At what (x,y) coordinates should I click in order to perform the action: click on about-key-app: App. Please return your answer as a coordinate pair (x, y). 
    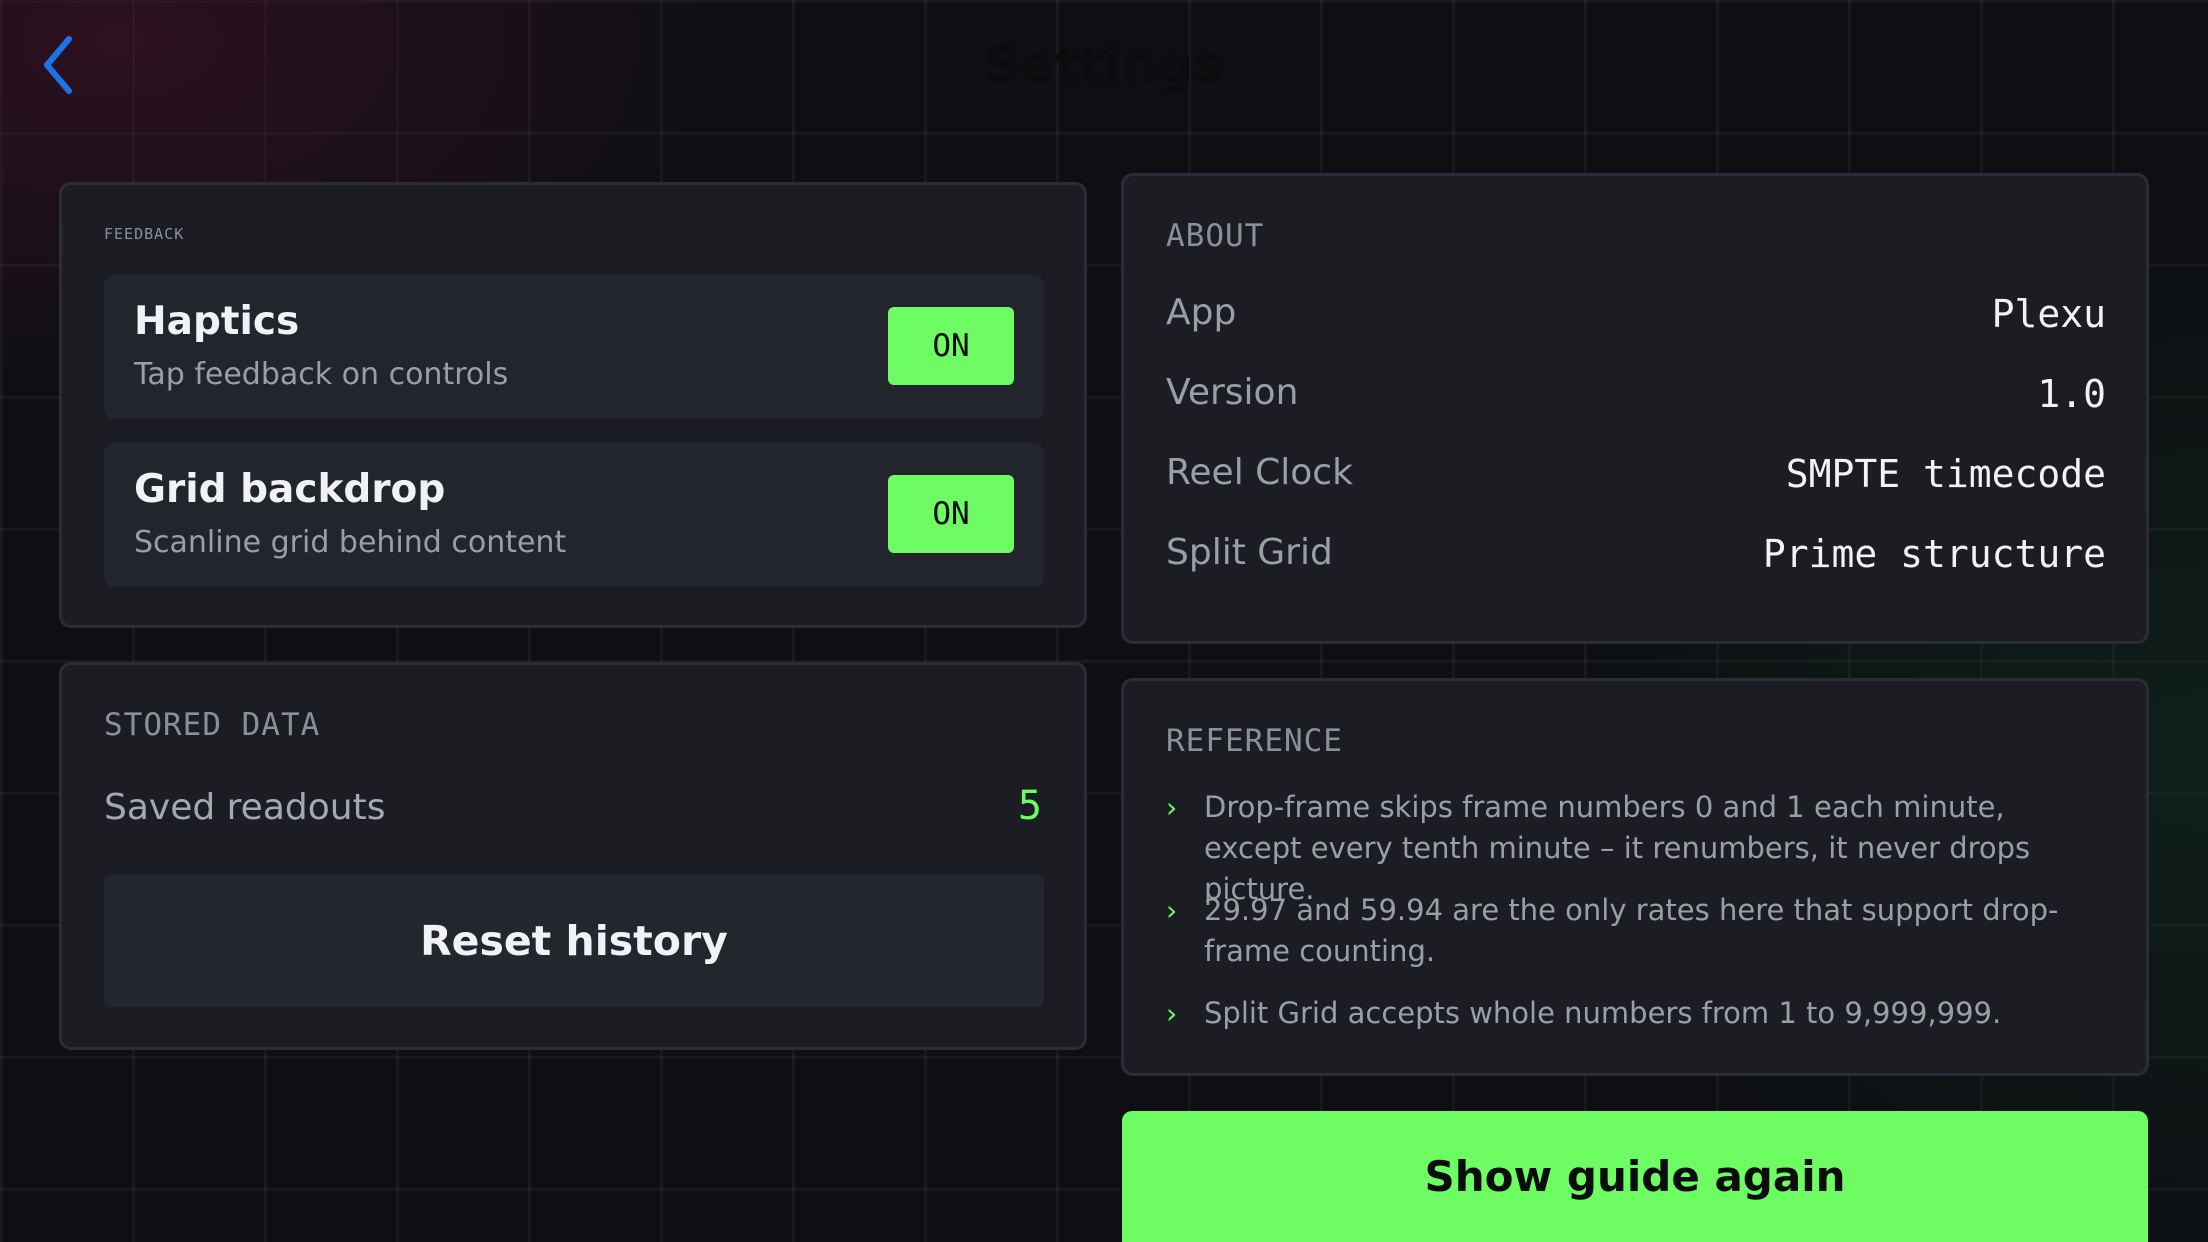
    Looking at the image, I should click on (1201, 312).